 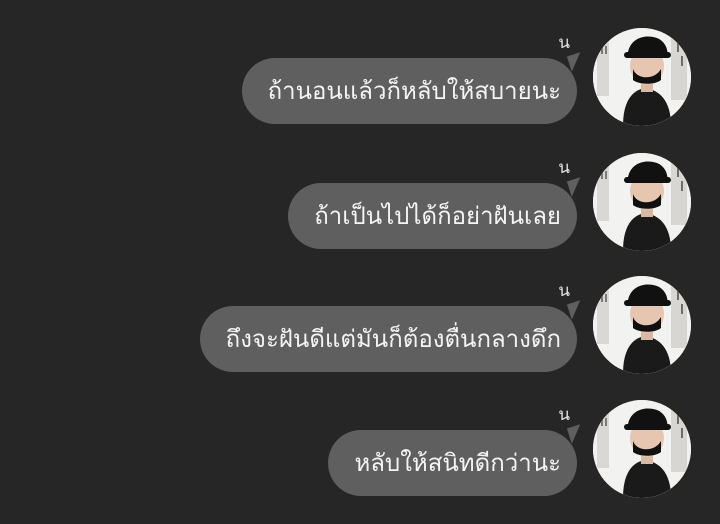 I want to click on message-bubble: ถ้านอนแล้วก็หลับให้สบายนะ, so click(x=409, y=91).